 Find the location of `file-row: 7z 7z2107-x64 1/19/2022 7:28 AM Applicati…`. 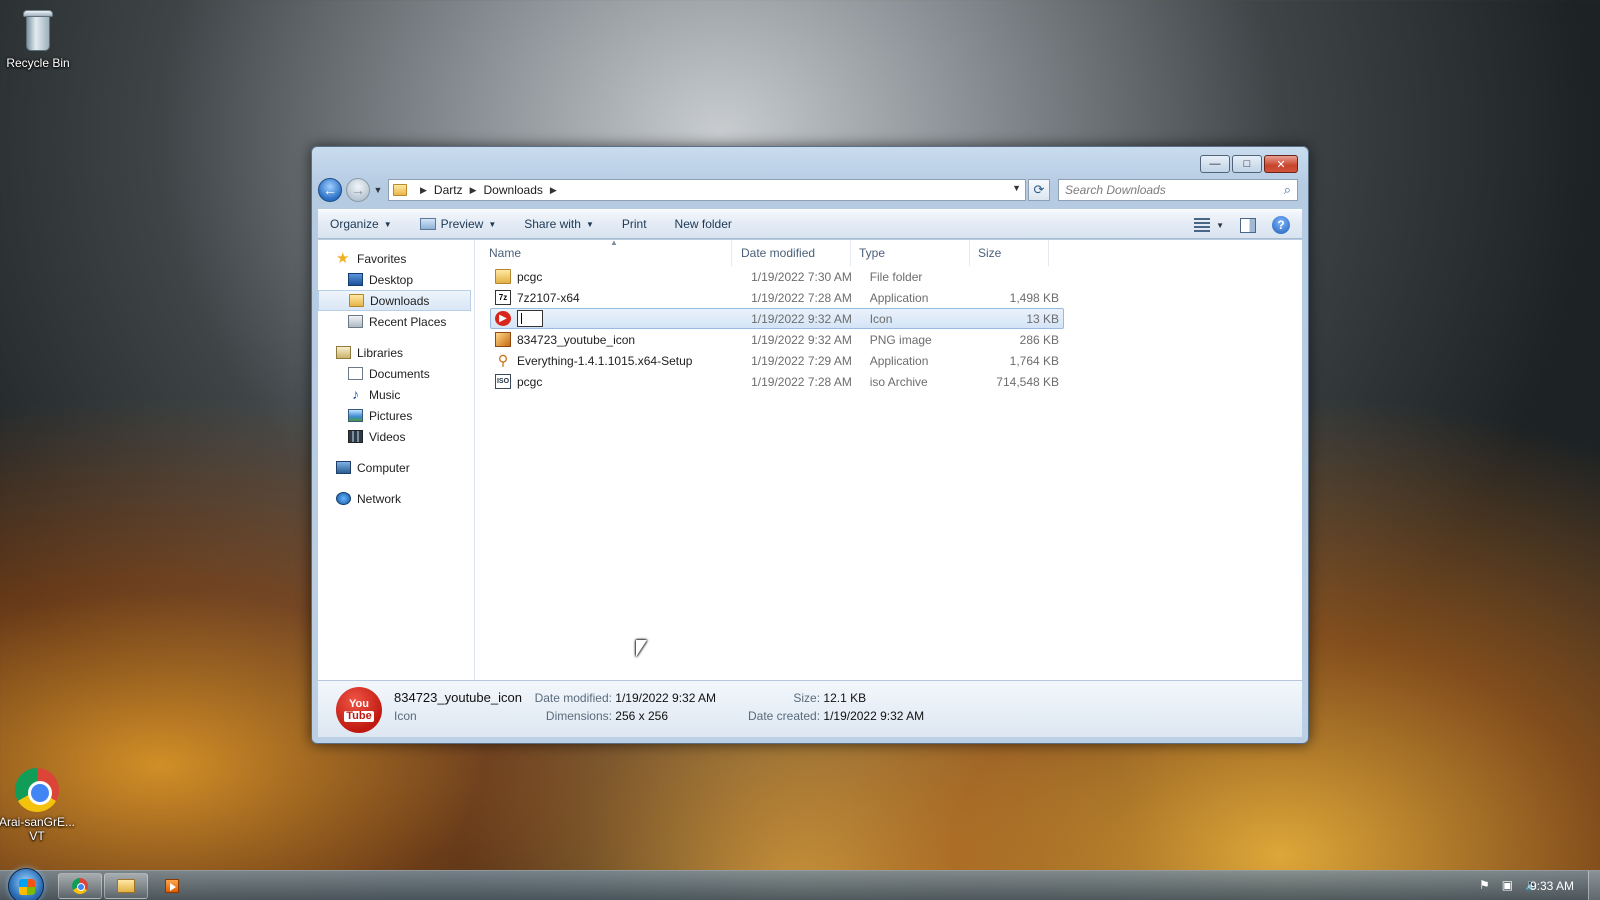

file-row: 7z 7z2107-x64 1/19/2022 7:28 AM Applicati… is located at coordinates (777, 297).